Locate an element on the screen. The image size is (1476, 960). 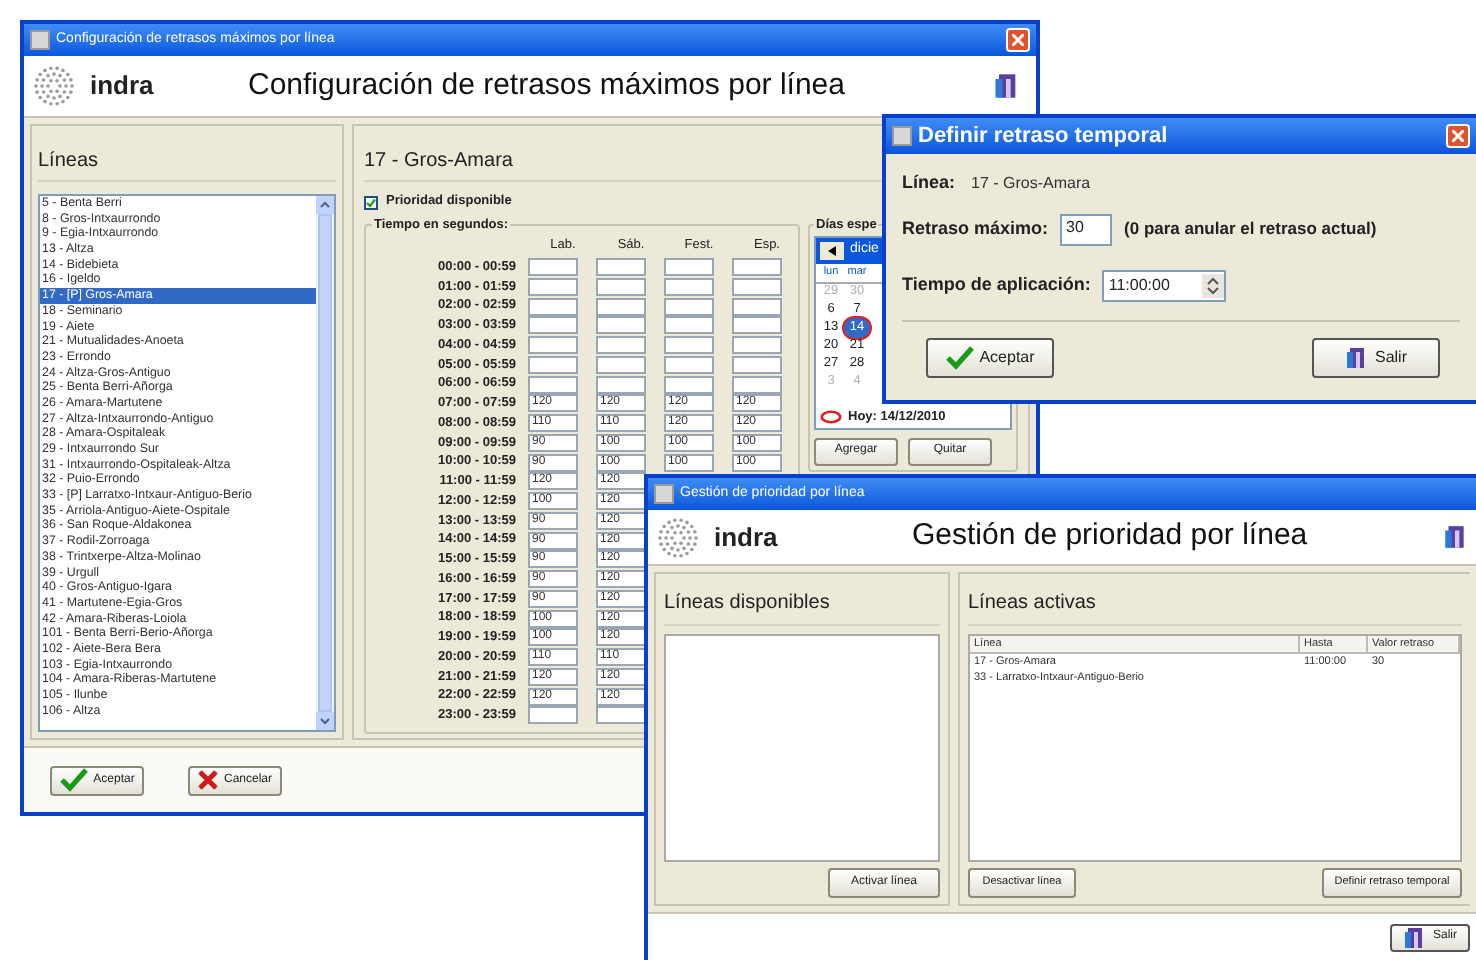
line-title: 17 - Gros-Amara is located at coordinates (438, 162).